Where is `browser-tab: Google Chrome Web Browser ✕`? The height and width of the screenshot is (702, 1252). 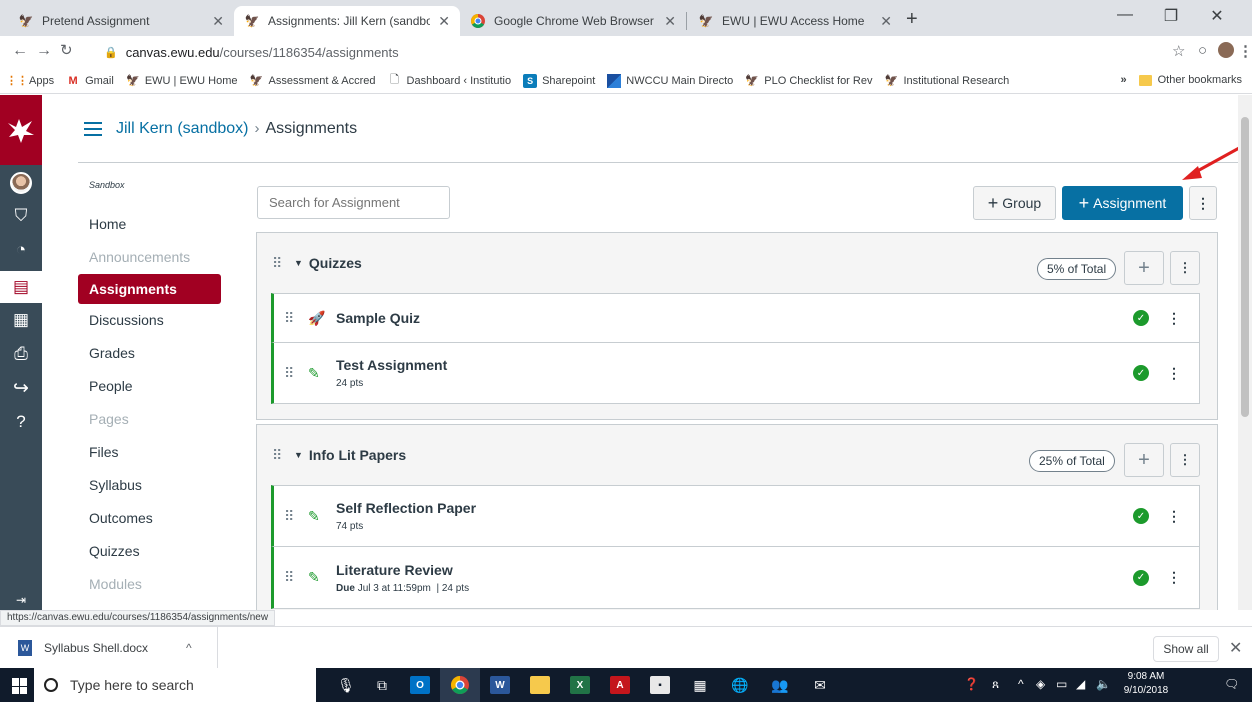 browser-tab: Google Chrome Web Browser ✕ is located at coordinates (573, 21).